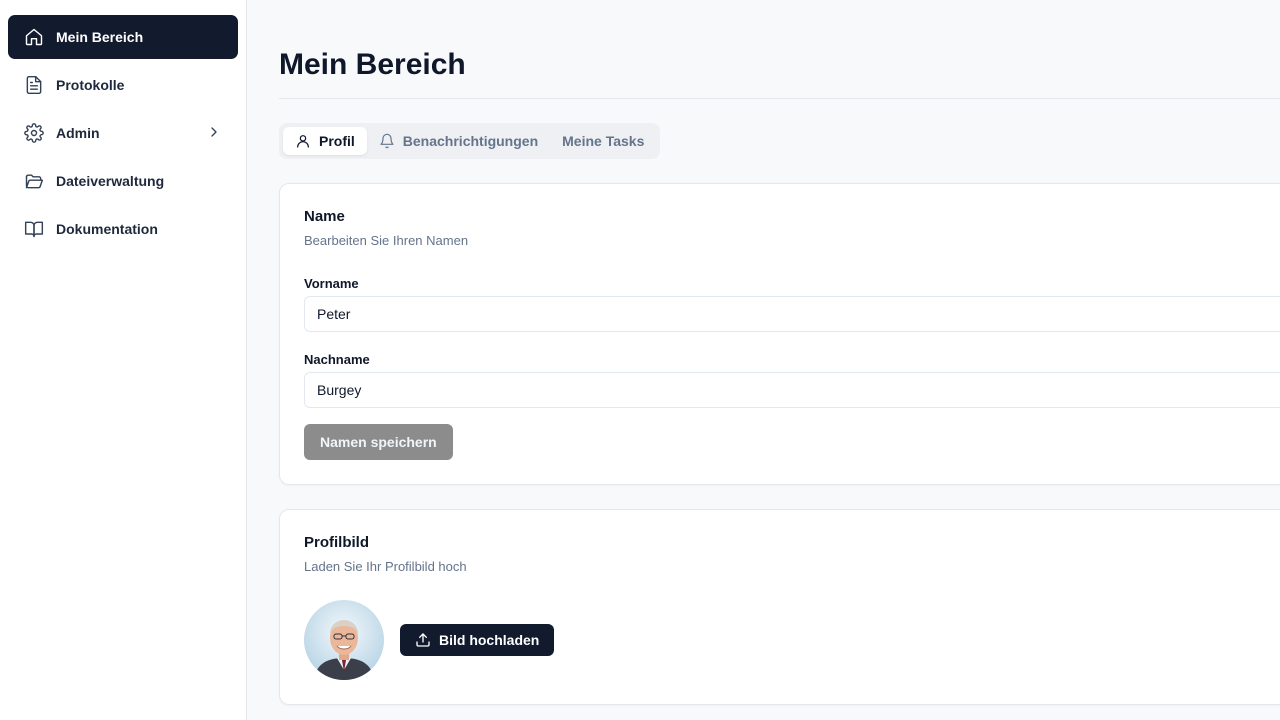  What do you see at coordinates (386, 240) in the screenshot?
I see `card-description: Bearbeiten Sie Ihren Namen` at bounding box center [386, 240].